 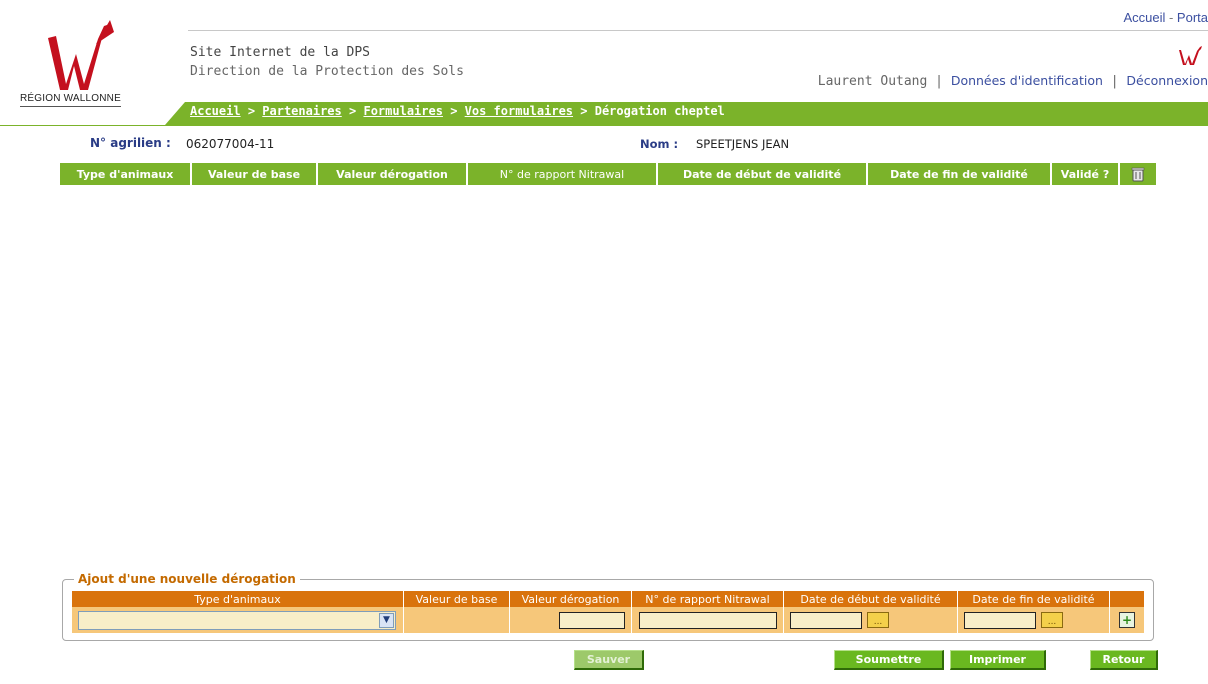 I want to click on add-cell-valeur-base, so click(x=457, y=620).